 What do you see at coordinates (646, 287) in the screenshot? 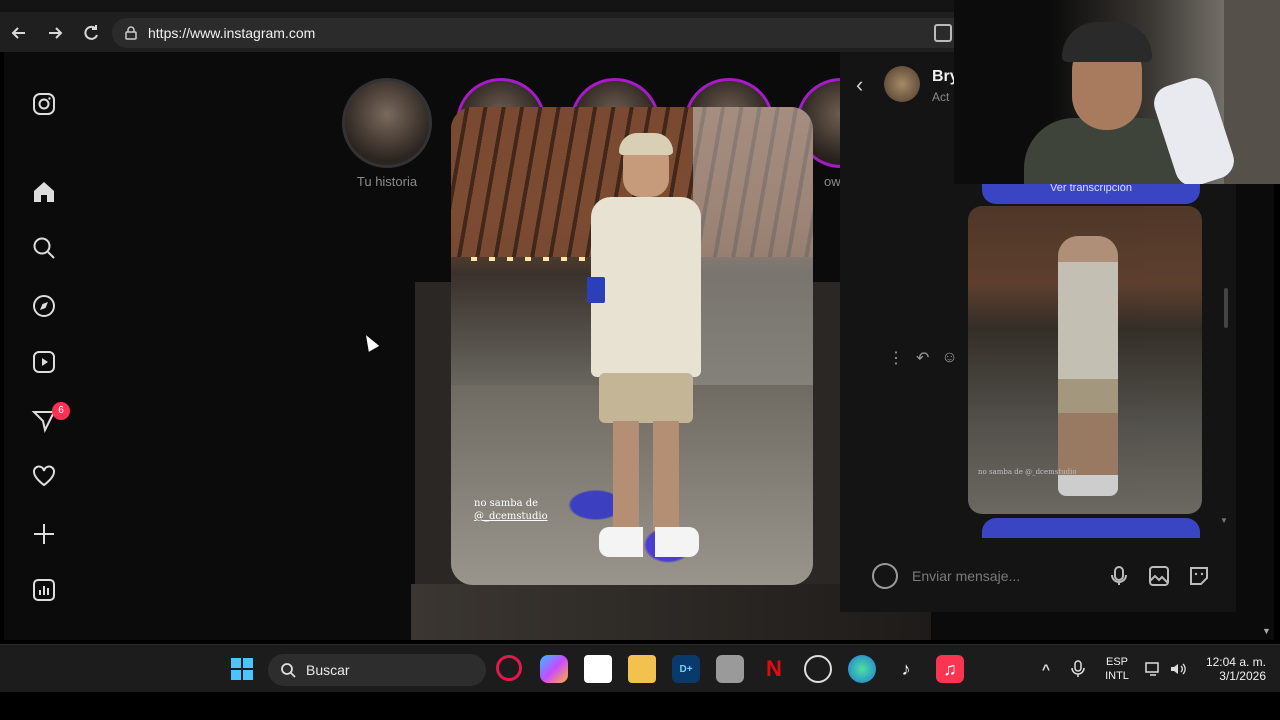
I see `photo-shirt` at bounding box center [646, 287].